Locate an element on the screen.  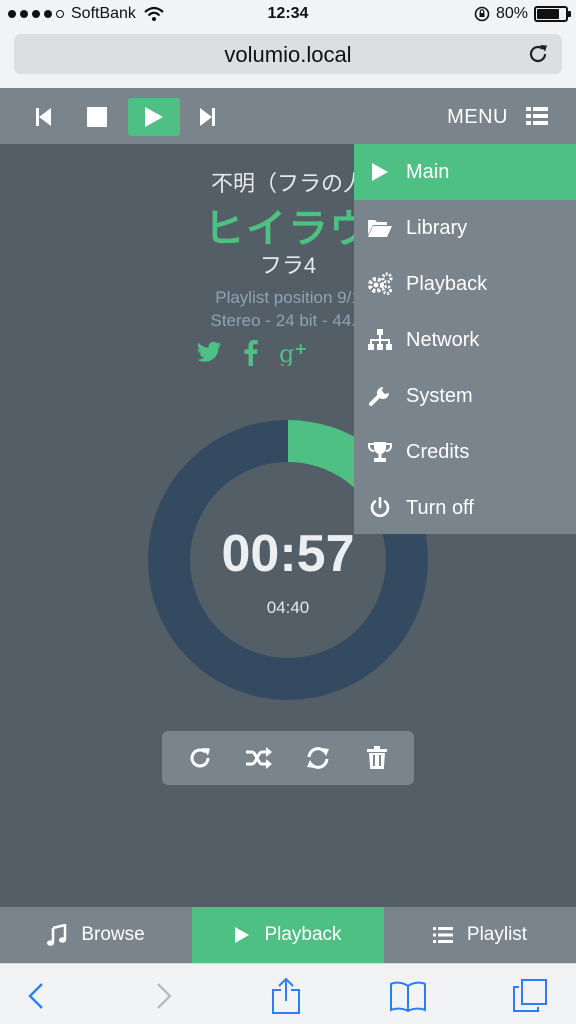
orientation-lock-icon is located at coordinates (482, 14).